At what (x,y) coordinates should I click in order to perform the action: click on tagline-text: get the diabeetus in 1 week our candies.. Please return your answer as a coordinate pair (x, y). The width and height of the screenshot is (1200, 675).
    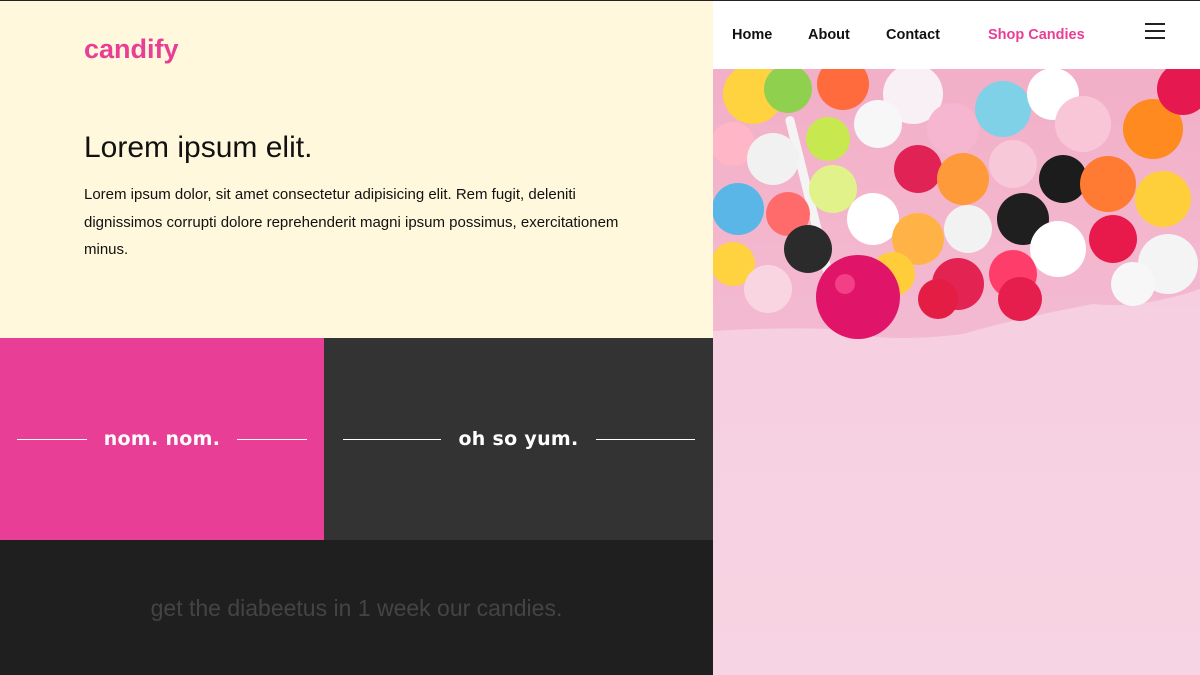
    Looking at the image, I should click on (356, 608).